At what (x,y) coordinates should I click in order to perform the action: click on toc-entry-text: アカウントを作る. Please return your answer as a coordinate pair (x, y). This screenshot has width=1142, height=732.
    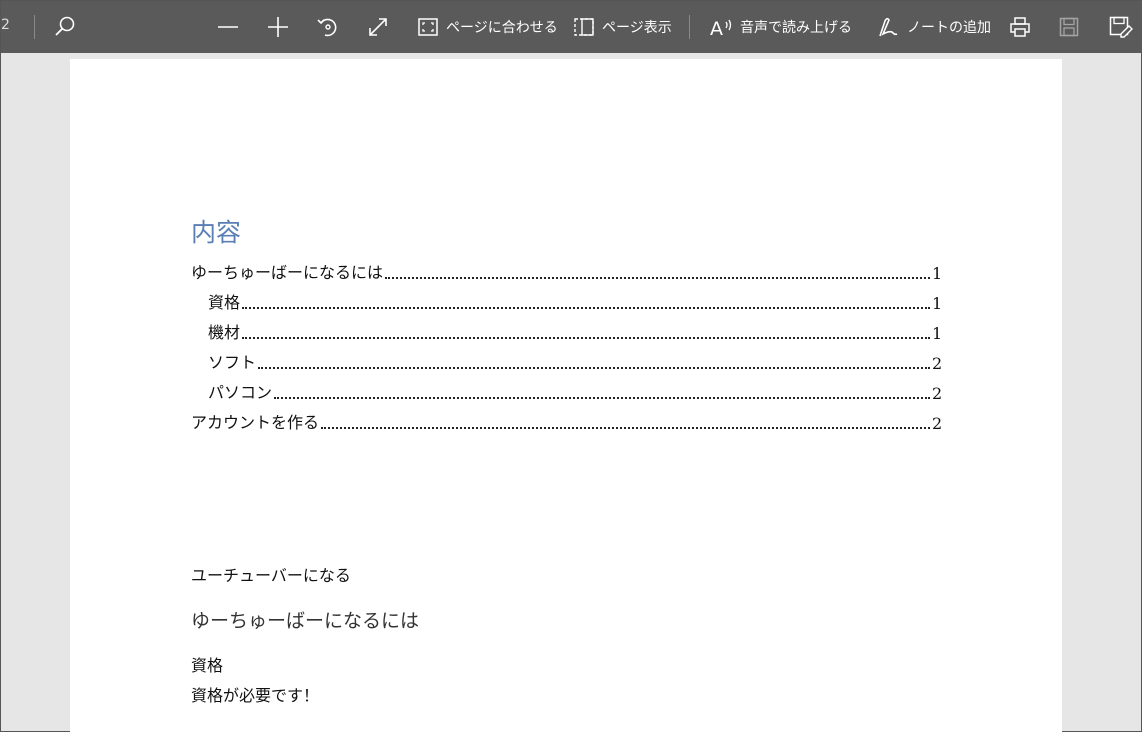
    Looking at the image, I should click on (255, 422).